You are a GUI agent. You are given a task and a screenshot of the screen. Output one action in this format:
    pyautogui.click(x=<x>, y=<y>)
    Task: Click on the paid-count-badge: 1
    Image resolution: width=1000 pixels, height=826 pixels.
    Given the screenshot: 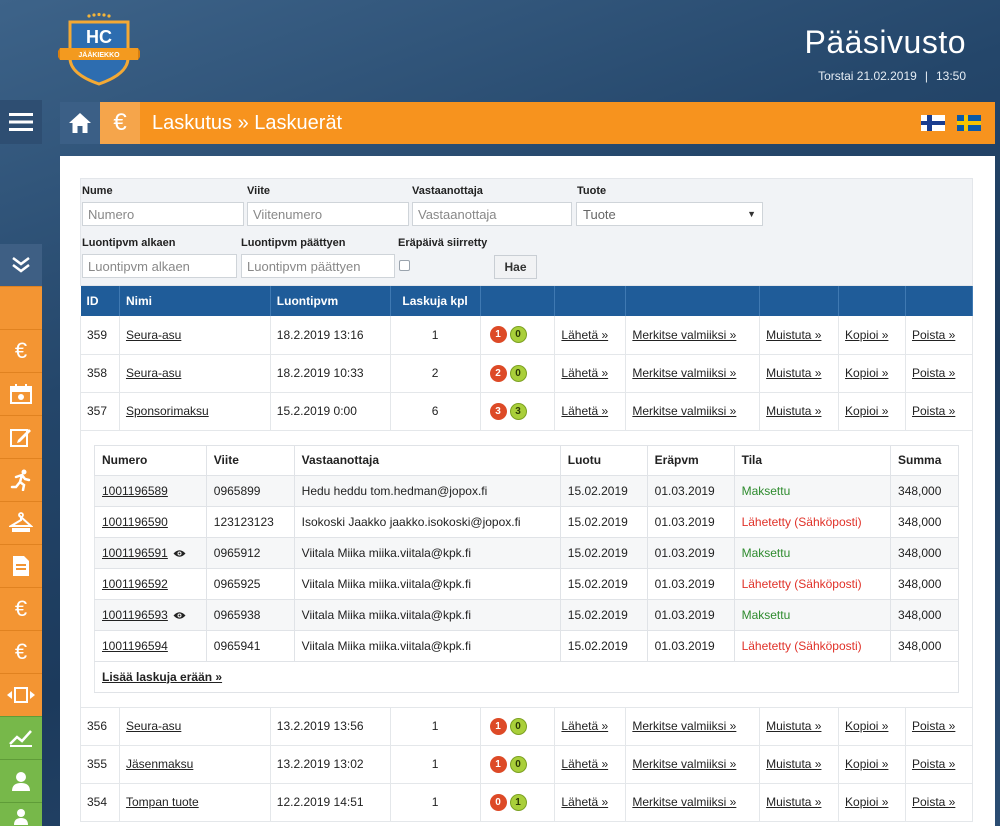 What is the action you would take?
    pyautogui.click(x=518, y=802)
    